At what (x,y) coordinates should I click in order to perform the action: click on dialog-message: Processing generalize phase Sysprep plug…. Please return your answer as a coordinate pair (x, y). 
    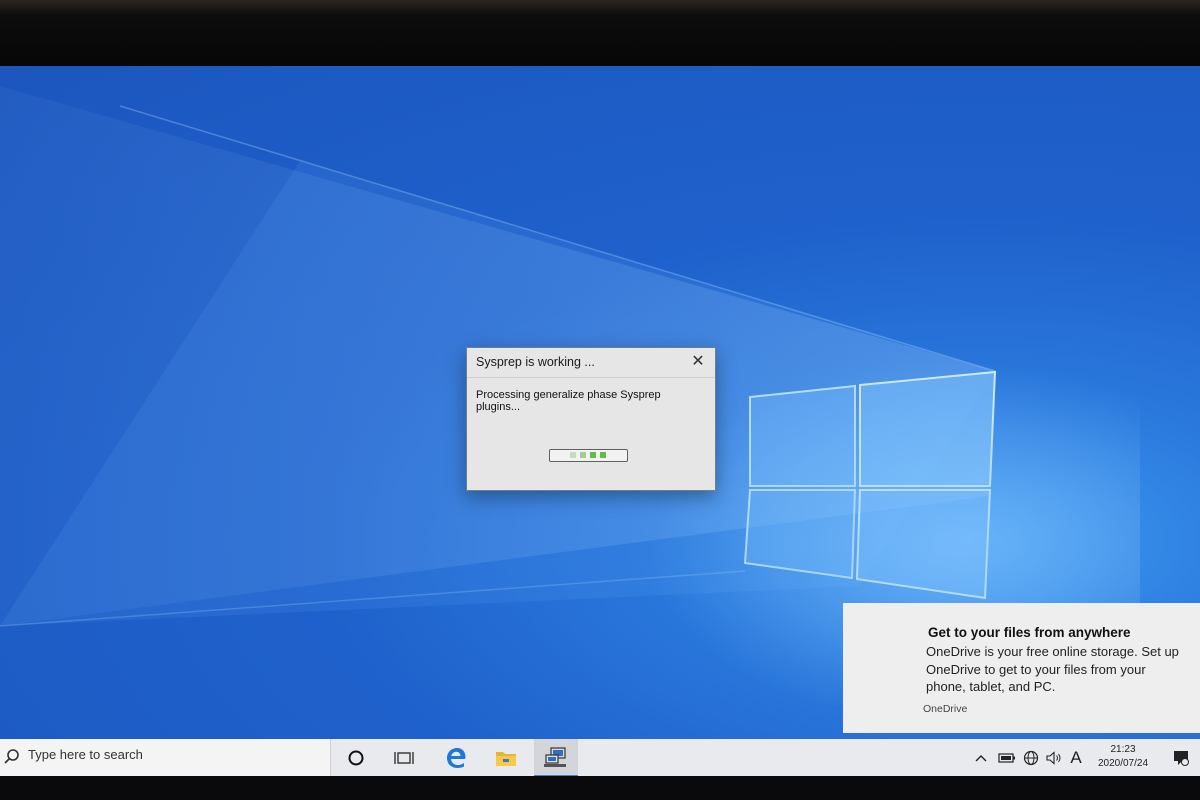
    Looking at the image, I should click on (568, 401).